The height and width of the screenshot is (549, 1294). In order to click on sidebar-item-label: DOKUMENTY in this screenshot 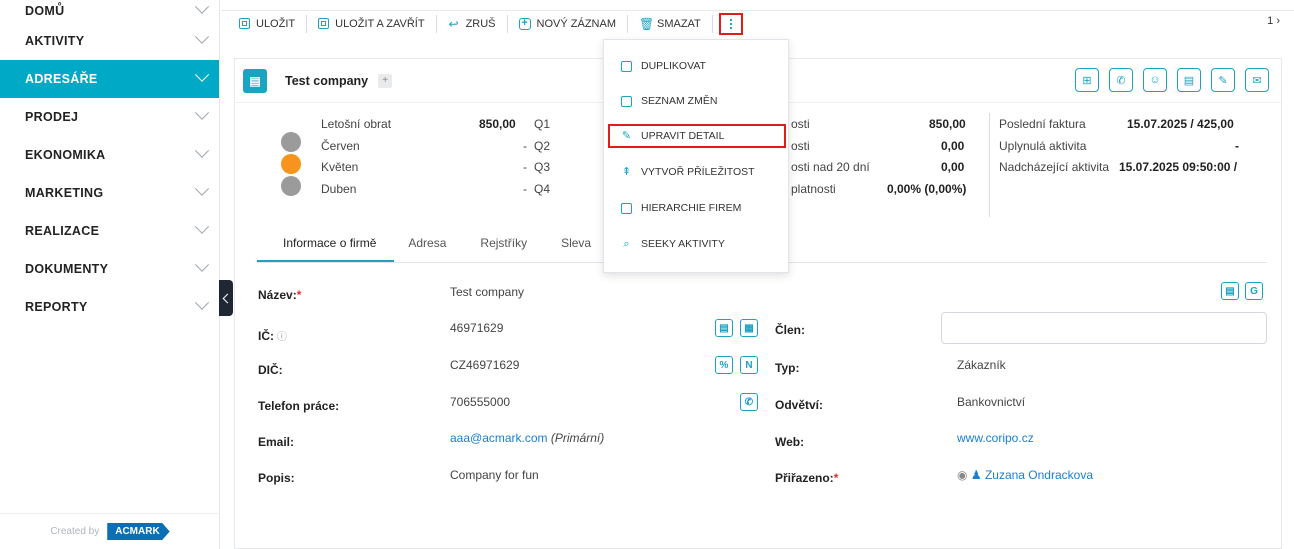, I will do `click(67, 269)`.